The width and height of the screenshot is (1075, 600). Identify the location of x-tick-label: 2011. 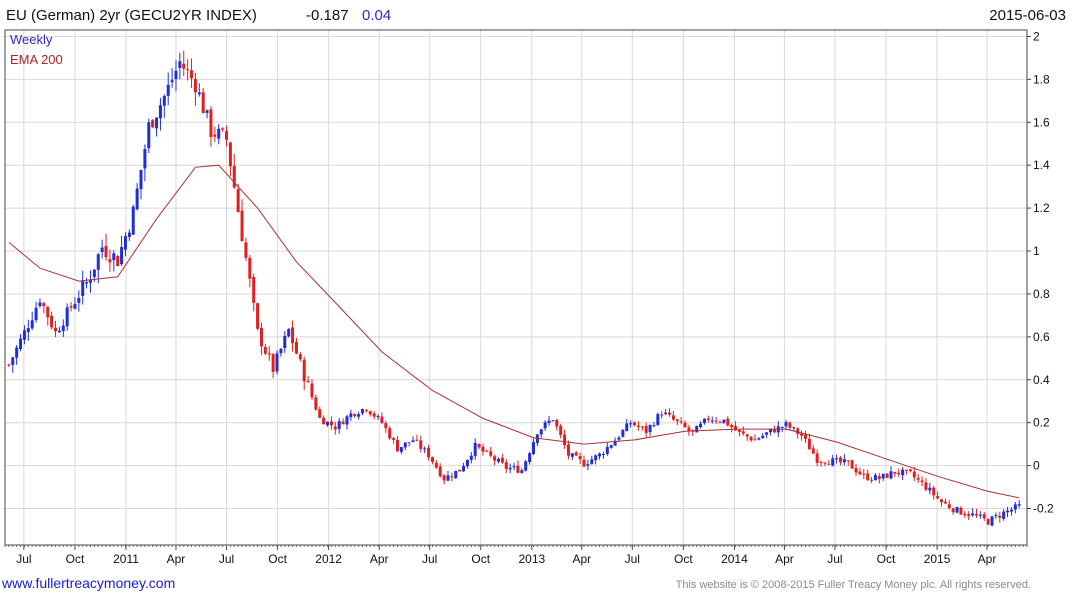
(126, 559).